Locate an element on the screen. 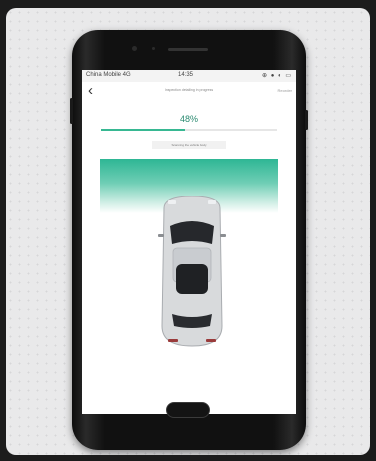 This screenshot has height=461, width=376. progress-bar is located at coordinates (189, 130).